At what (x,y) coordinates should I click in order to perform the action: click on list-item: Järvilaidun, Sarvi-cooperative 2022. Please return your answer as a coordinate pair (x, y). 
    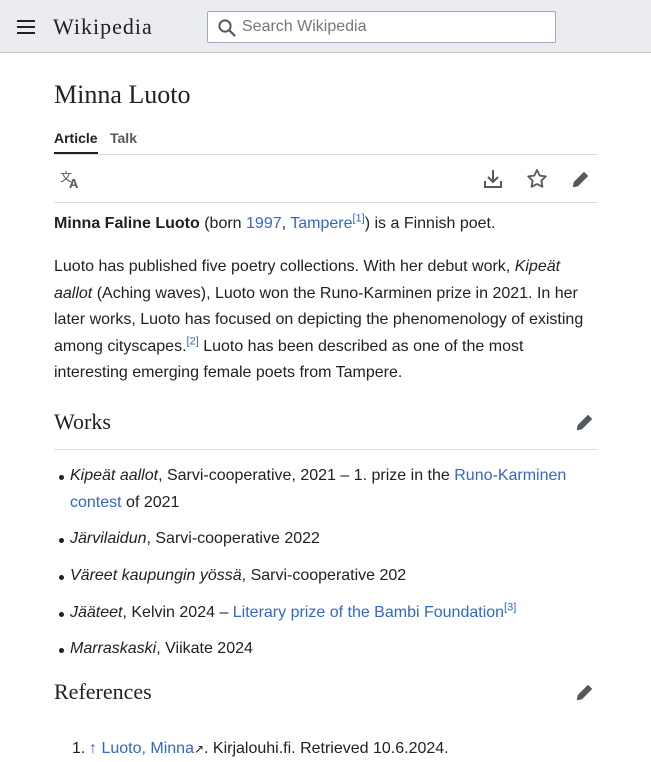
    Looking at the image, I should click on (319, 539).